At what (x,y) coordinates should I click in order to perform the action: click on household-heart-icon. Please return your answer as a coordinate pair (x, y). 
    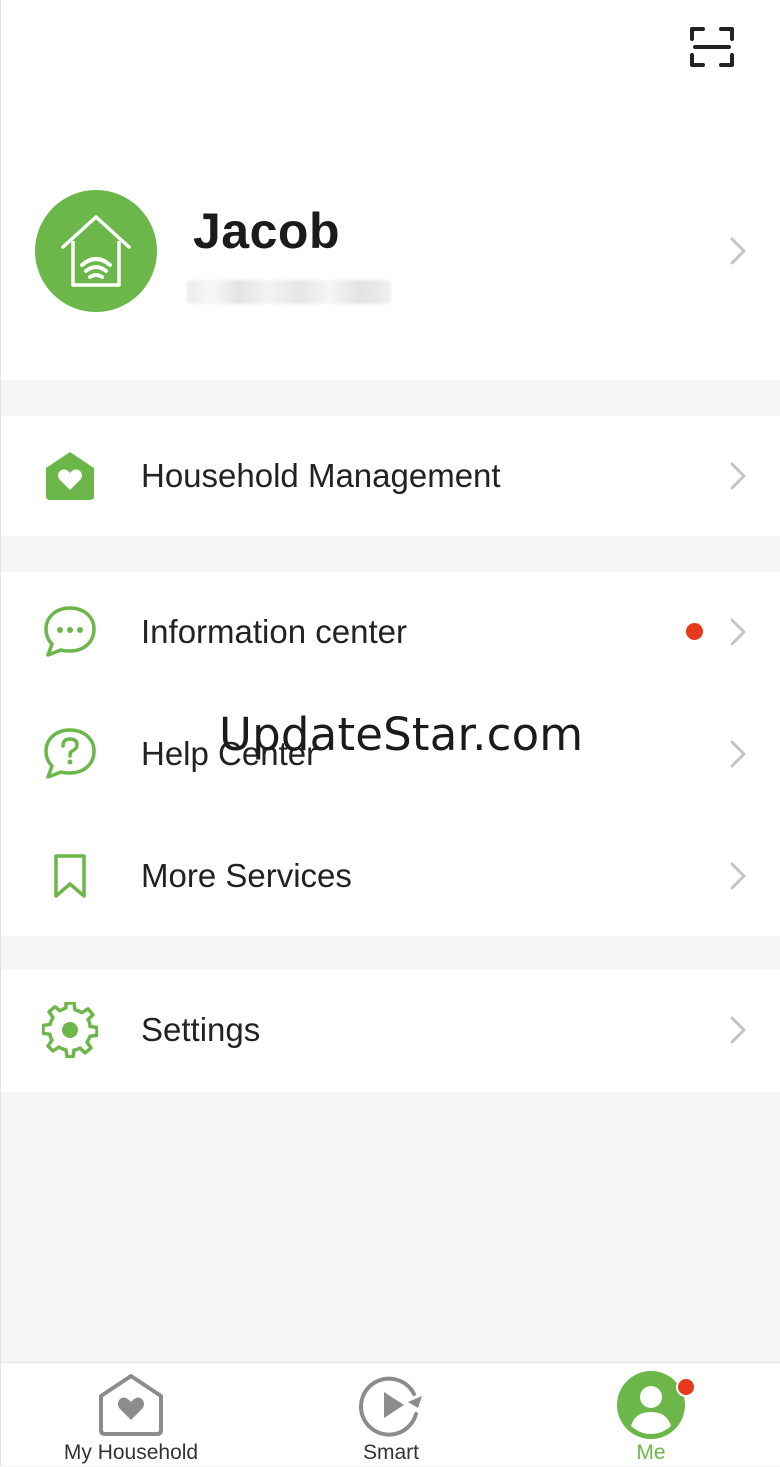
    Looking at the image, I should click on (131, 1405).